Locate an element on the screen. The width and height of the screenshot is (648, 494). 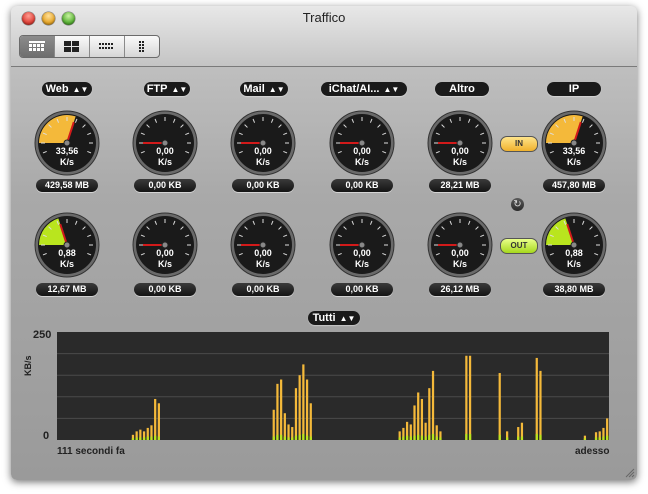
view-compact-button is located at coordinates (107, 46).